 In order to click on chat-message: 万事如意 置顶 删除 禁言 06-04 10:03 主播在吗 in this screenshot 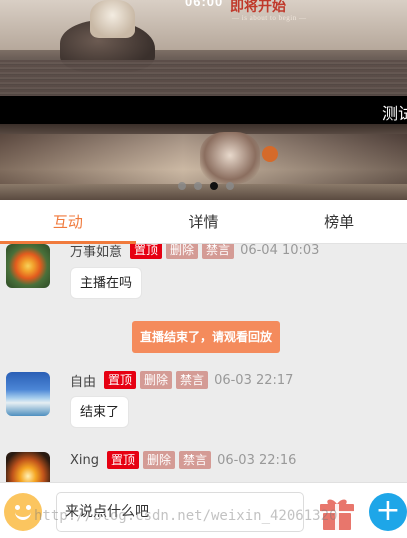, I will do `click(203, 272)`.